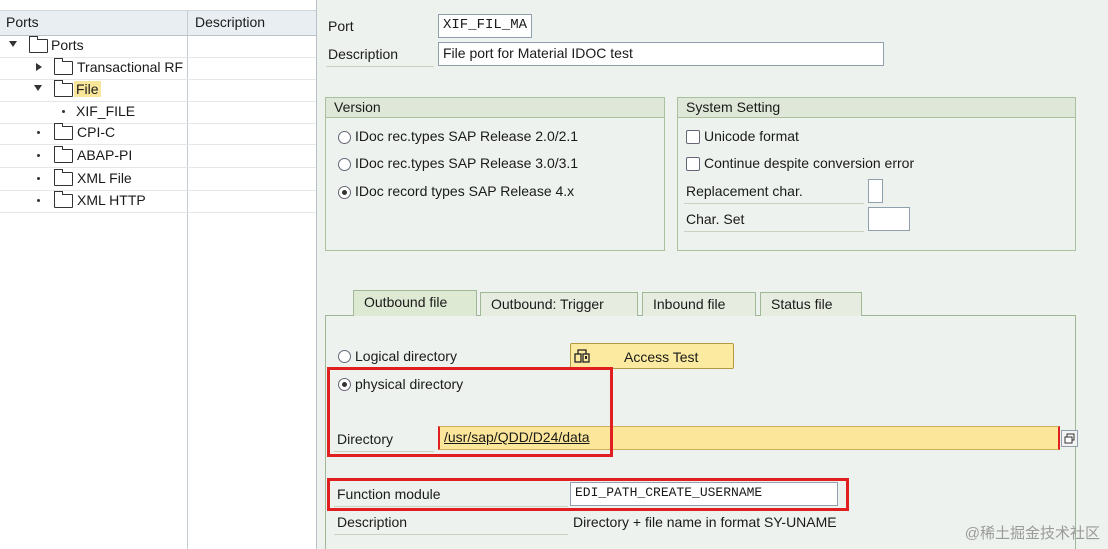 This screenshot has width=1108, height=549. What do you see at coordinates (158, 23) in the screenshot?
I see `tree-header: Ports Description` at bounding box center [158, 23].